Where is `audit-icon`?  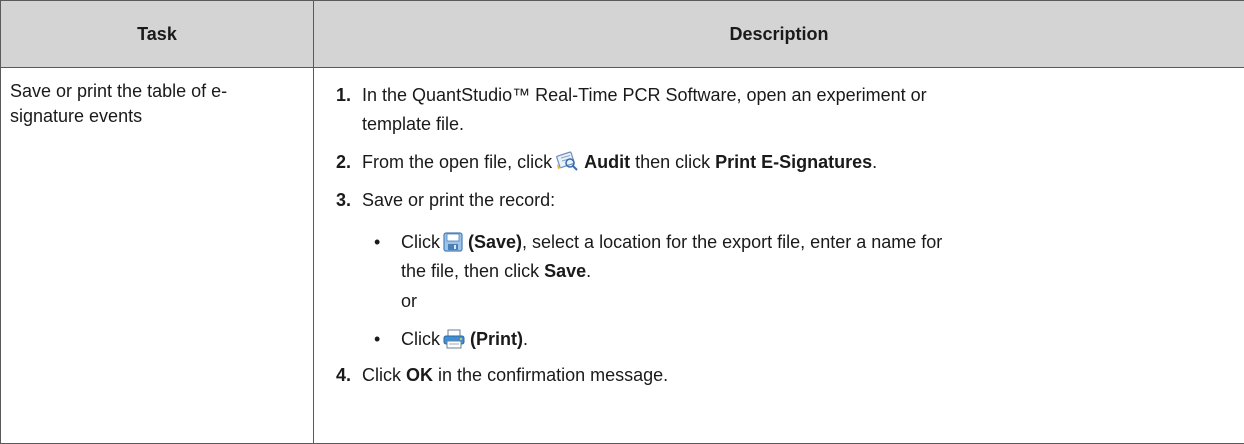
audit-icon is located at coordinates (567, 165).